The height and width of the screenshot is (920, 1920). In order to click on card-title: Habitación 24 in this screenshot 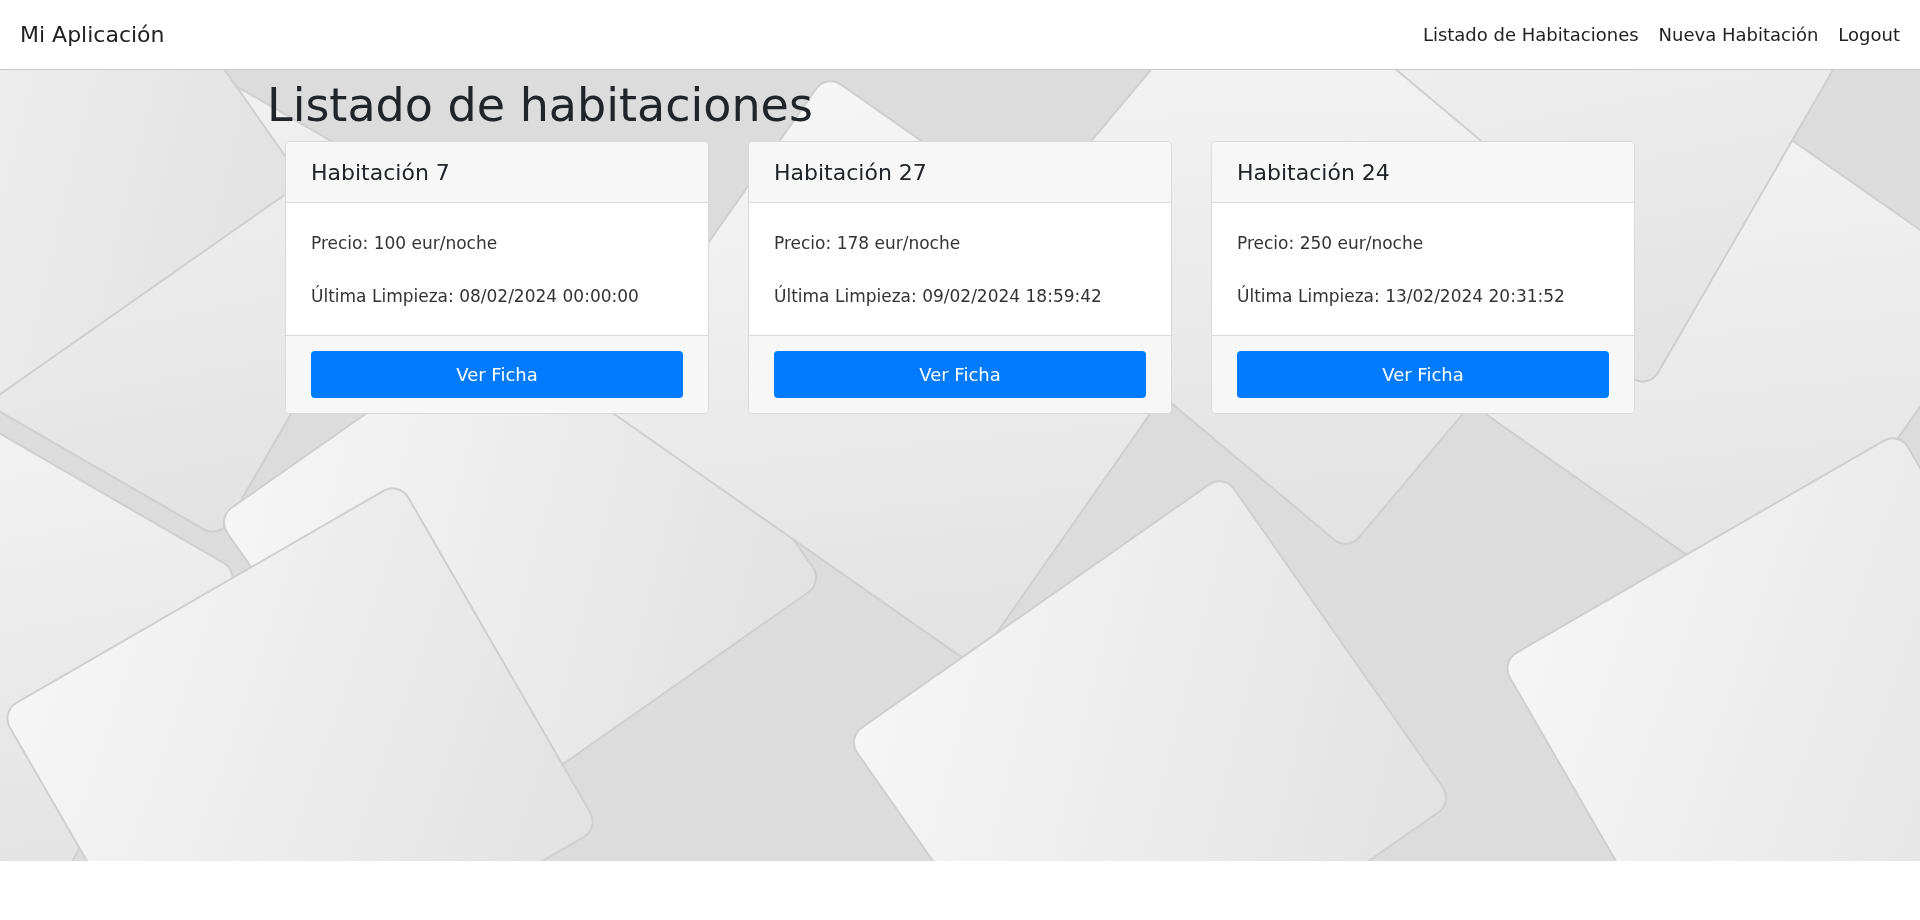, I will do `click(1313, 172)`.